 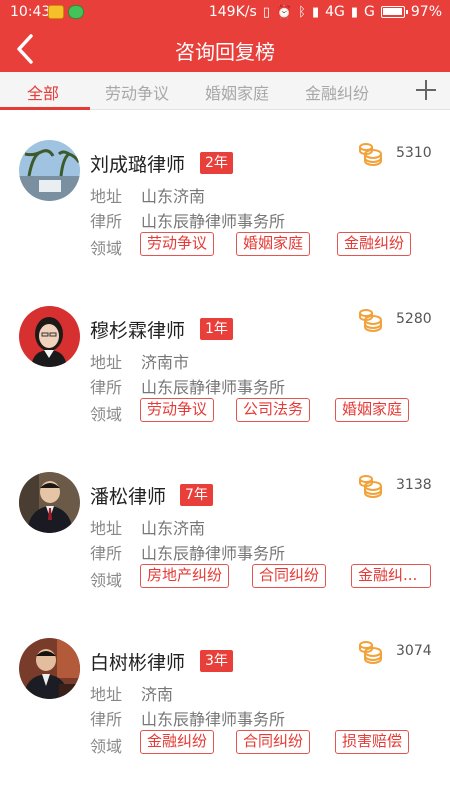 What do you see at coordinates (266, 12) in the screenshot?
I see `vibrate-icon: ▯` at bounding box center [266, 12].